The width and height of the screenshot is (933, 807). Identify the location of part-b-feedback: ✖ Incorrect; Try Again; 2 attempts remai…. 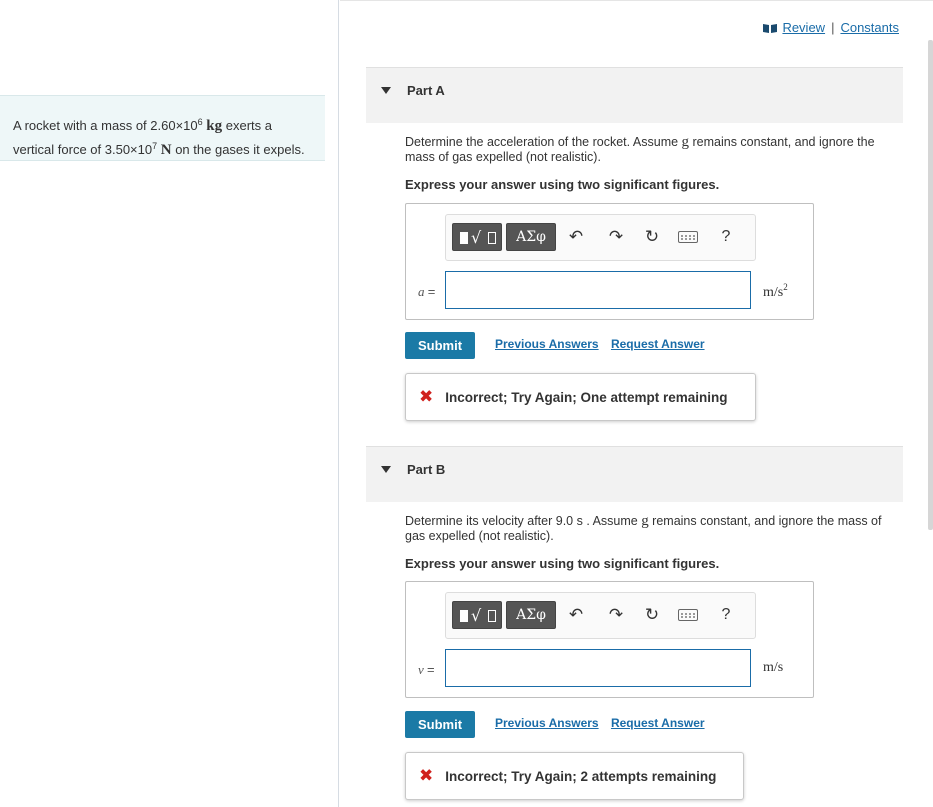
(574, 776).